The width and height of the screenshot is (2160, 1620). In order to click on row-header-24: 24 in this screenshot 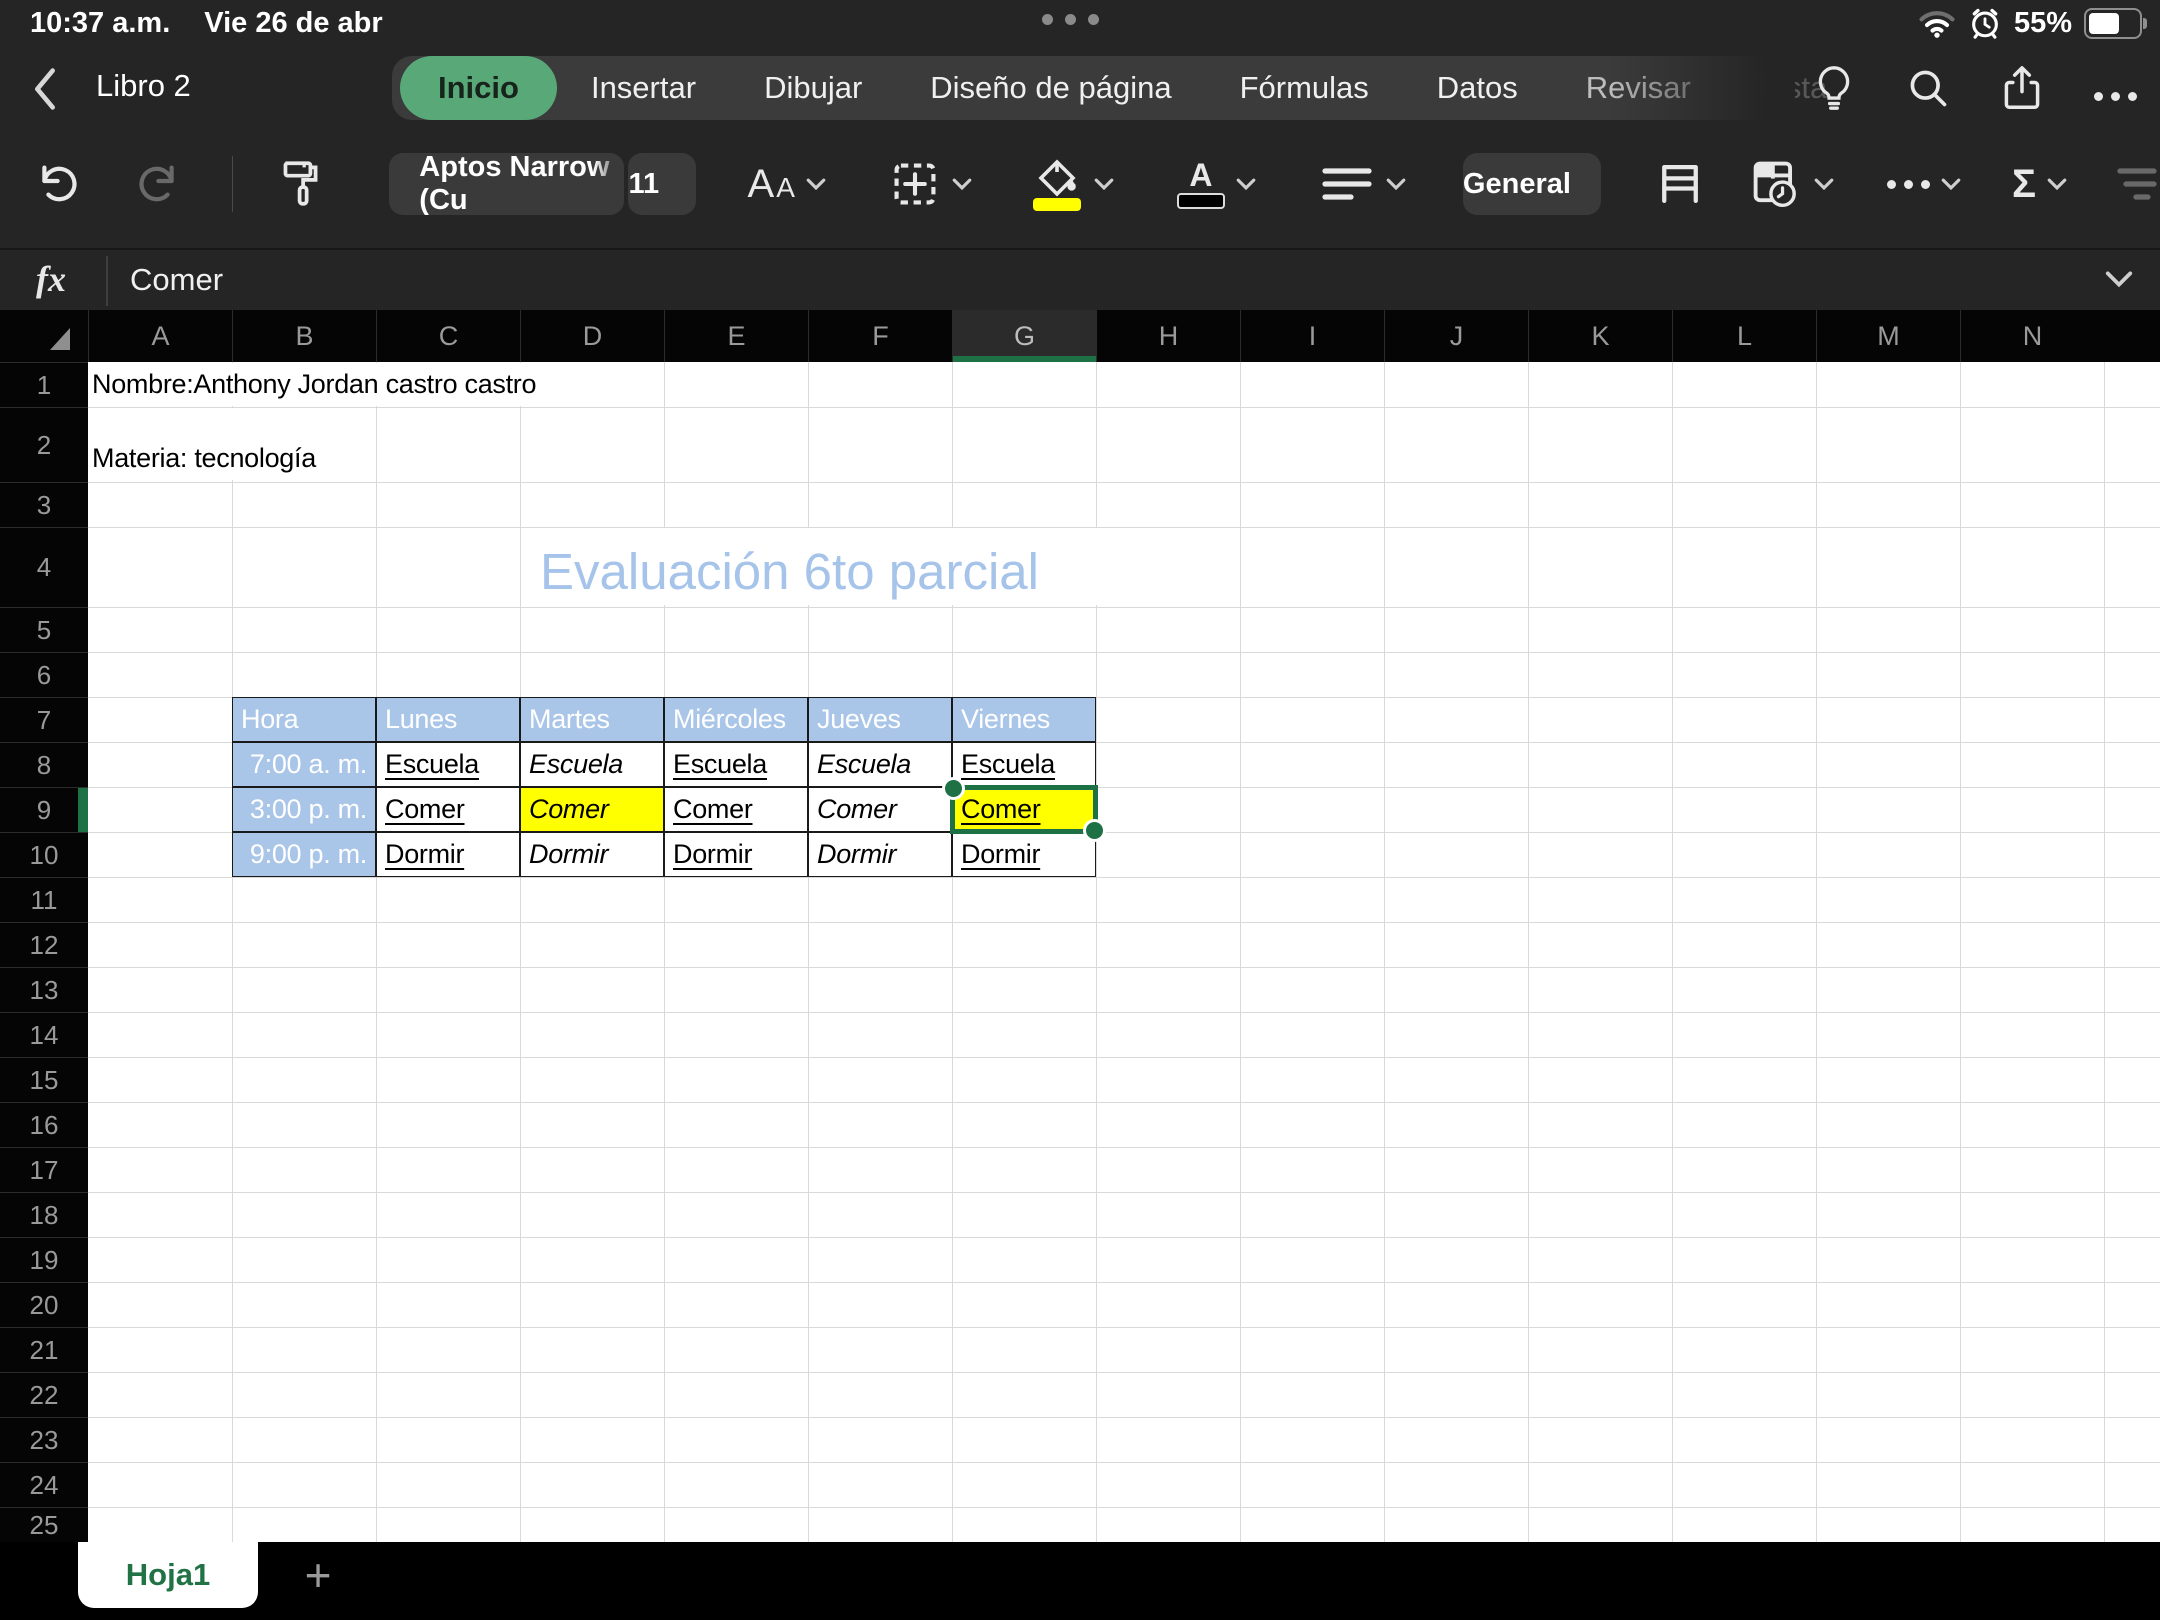, I will do `click(44, 1484)`.